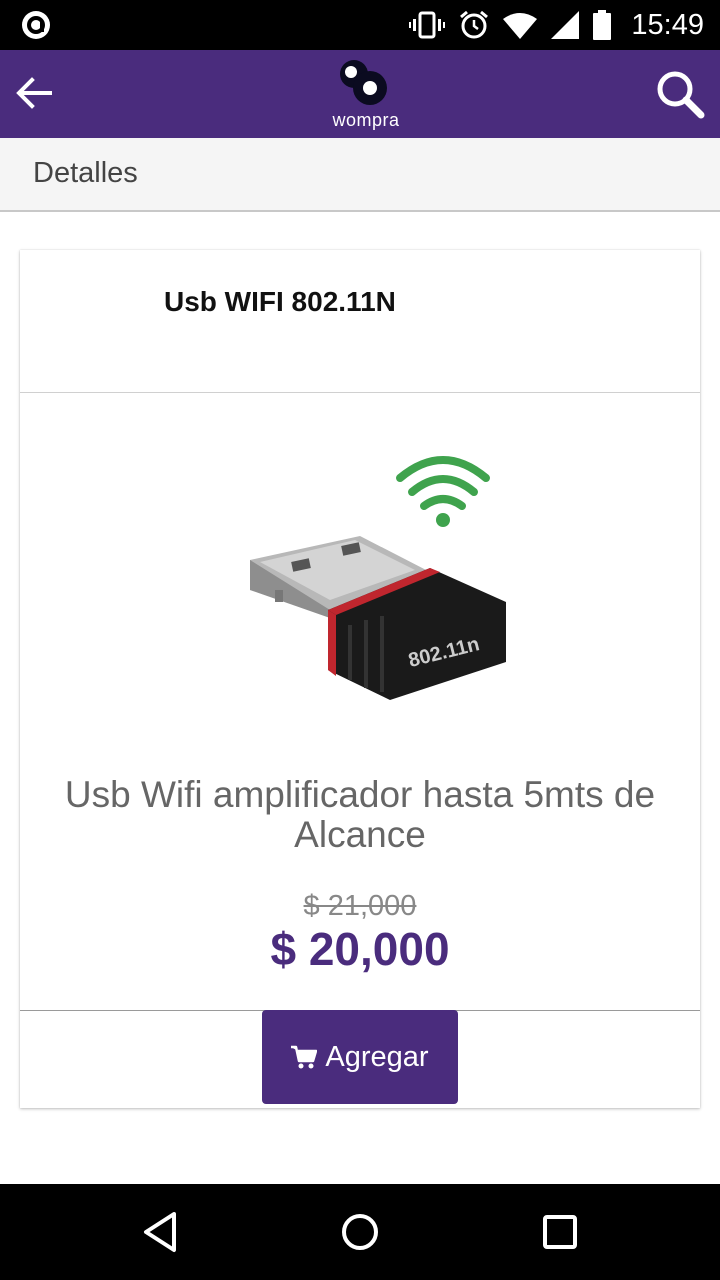  I want to click on wifi-signal-icon, so click(443, 483).